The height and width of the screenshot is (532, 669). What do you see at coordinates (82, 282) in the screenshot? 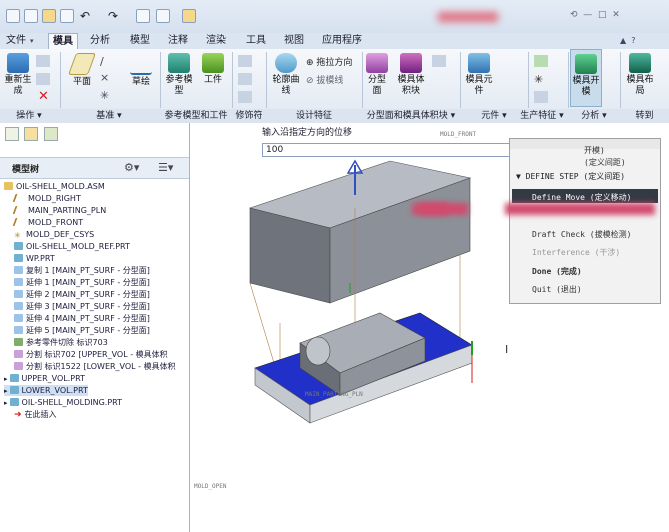
I see `tree-item: 延伸 1 [MAIN_PT_SURF - 分型面]` at bounding box center [82, 282].